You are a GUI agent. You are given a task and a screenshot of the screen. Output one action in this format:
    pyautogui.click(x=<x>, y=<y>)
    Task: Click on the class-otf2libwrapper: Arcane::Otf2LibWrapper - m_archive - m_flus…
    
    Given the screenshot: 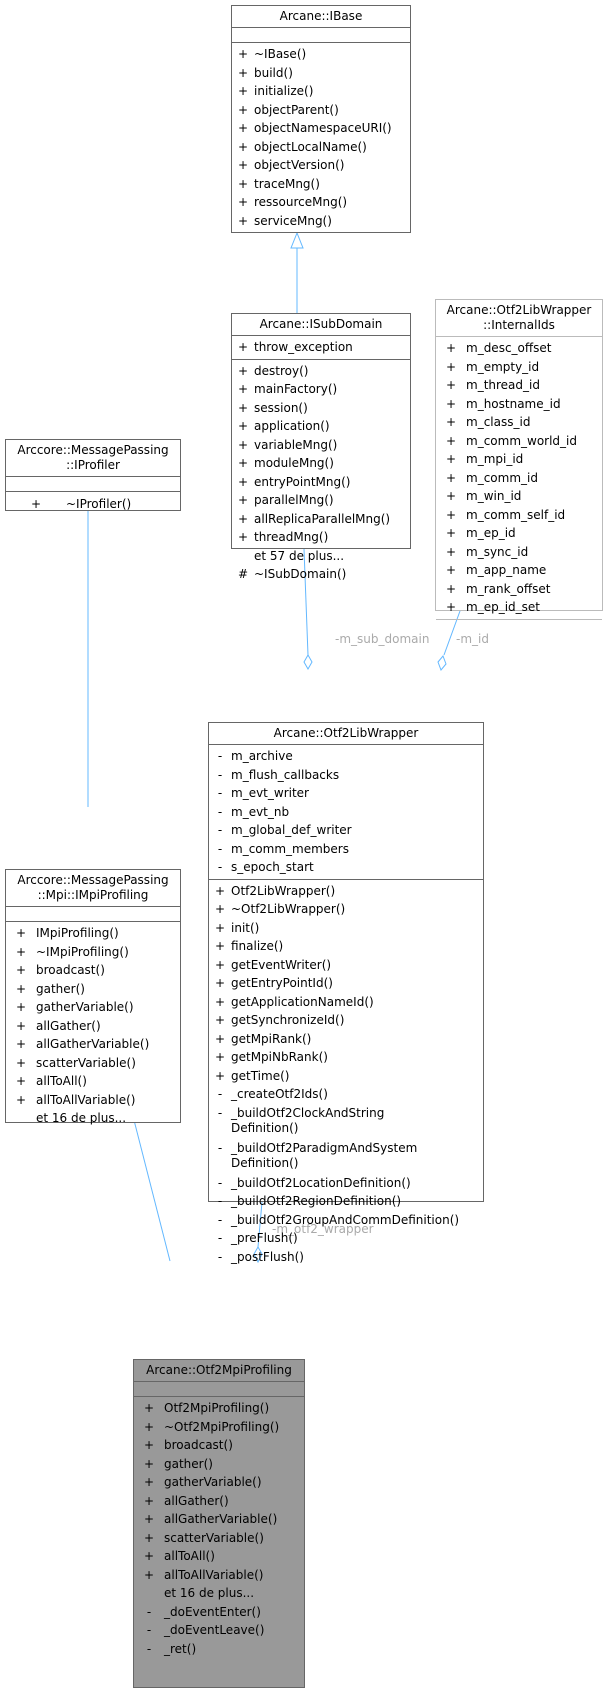 What is the action you would take?
    pyautogui.click(x=346, y=993)
    